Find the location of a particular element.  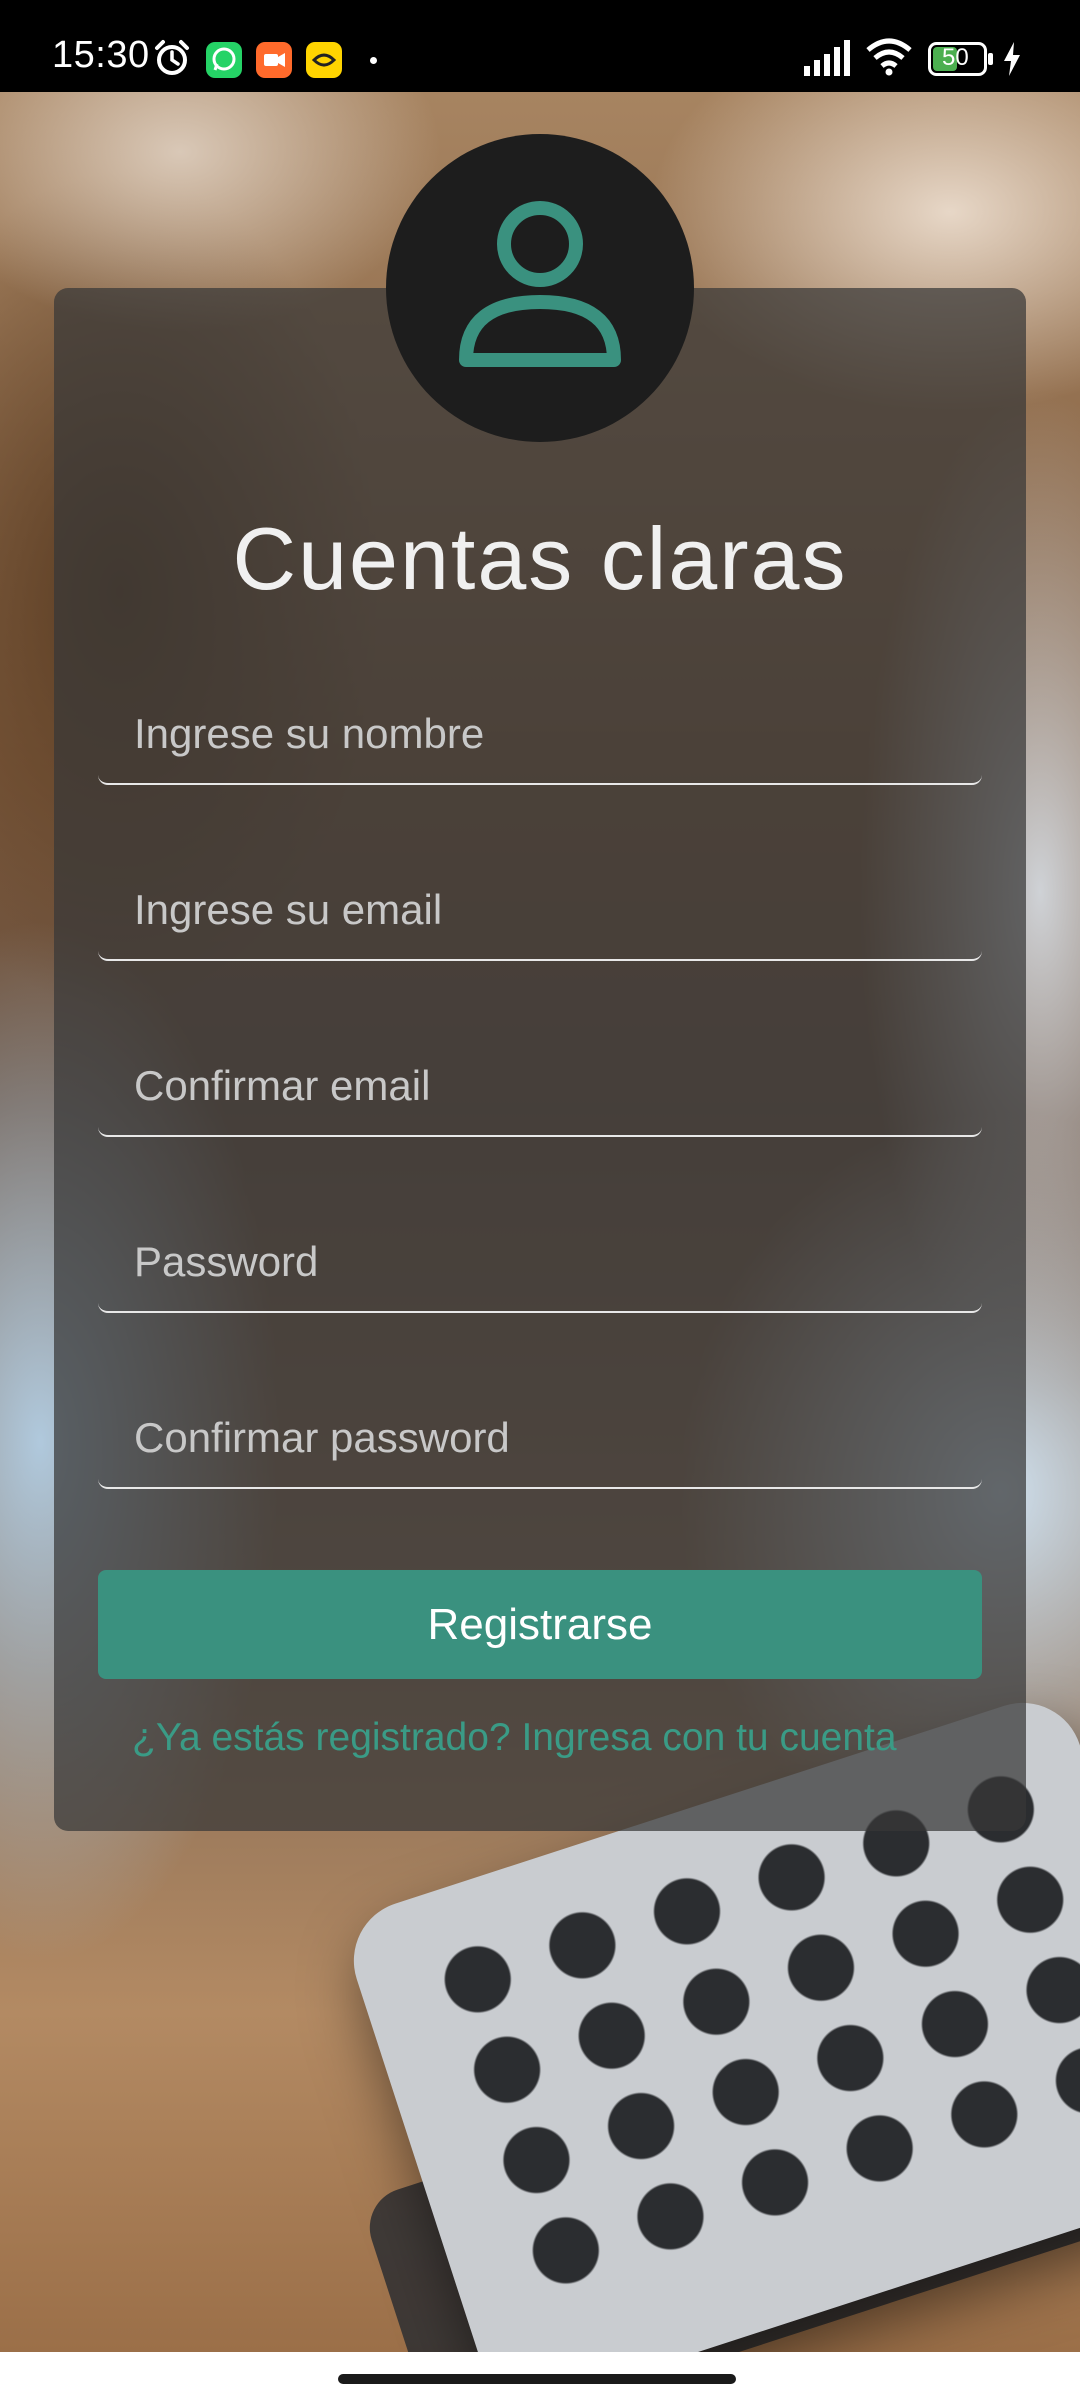

wifi-icon is located at coordinates (889, 59).